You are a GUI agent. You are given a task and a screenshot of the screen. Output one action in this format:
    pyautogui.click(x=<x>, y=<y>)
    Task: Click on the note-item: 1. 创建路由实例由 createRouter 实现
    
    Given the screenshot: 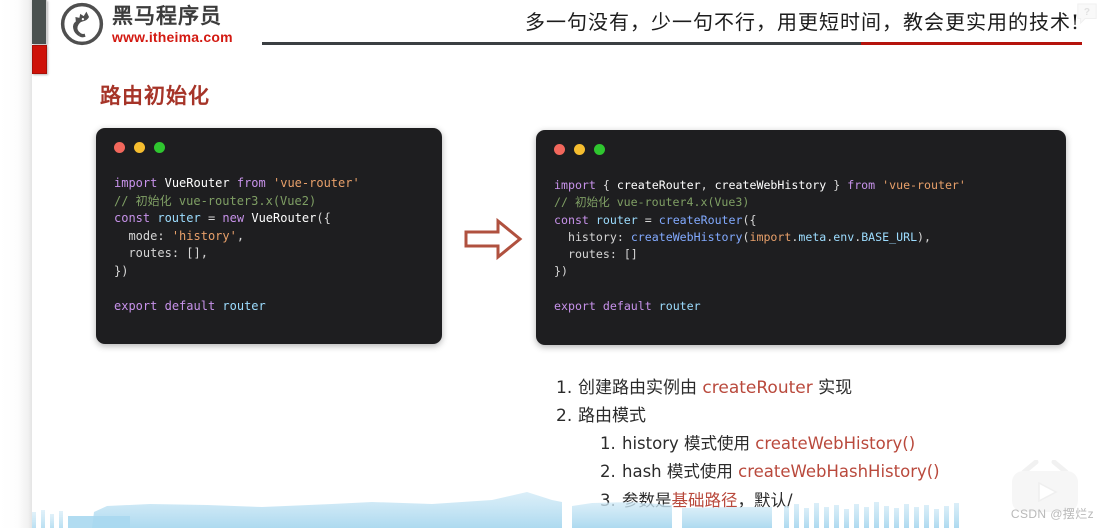 What is the action you would take?
    pyautogui.click(x=816, y=389)
    